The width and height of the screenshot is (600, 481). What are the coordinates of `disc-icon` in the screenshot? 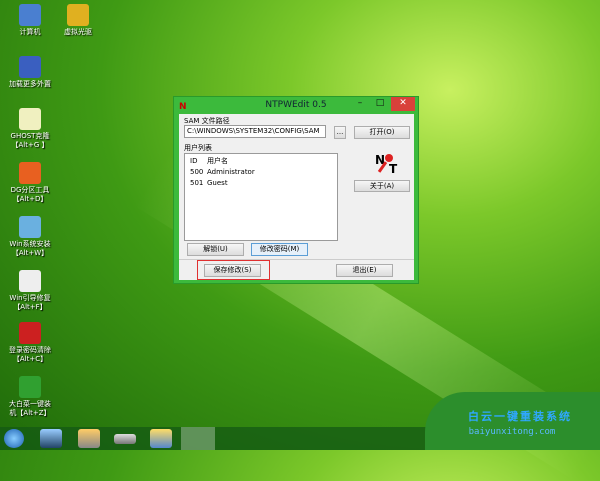 It's located at (78, 15).